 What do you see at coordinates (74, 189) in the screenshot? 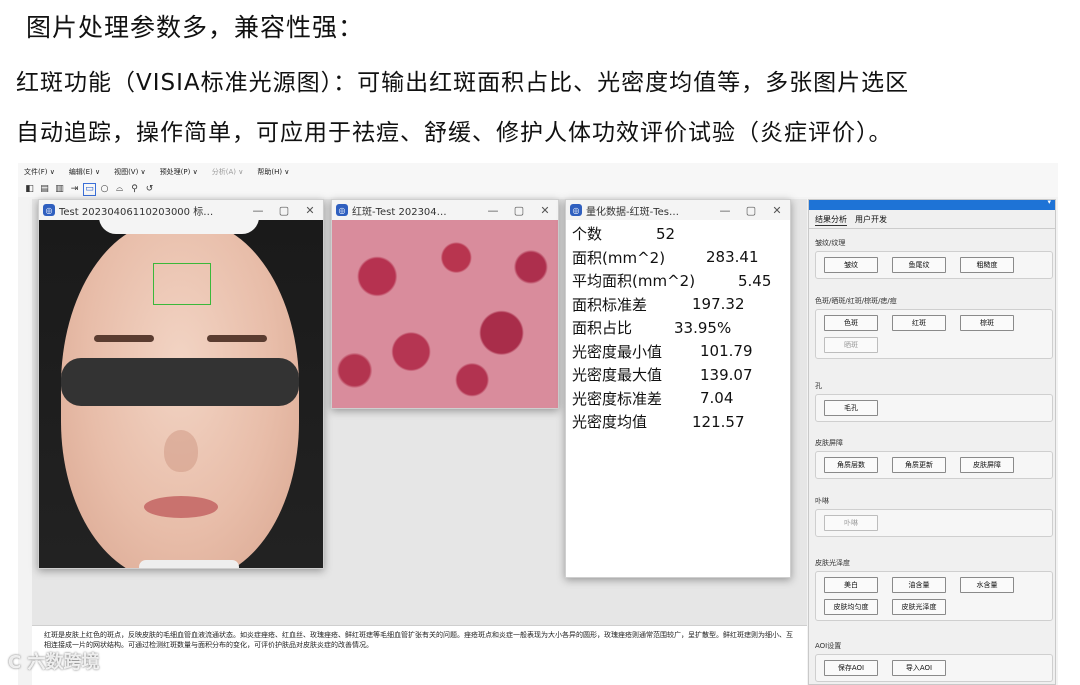
I see `export-icon: ⇥` at bounding box center [74, 189].